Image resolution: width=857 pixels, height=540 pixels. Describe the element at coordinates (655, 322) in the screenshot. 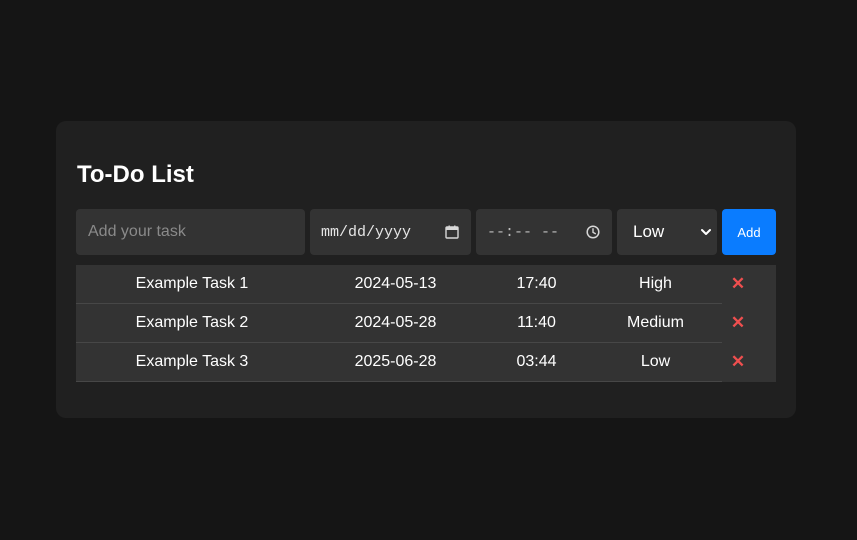

I see `task-priority: Medium` at that location.